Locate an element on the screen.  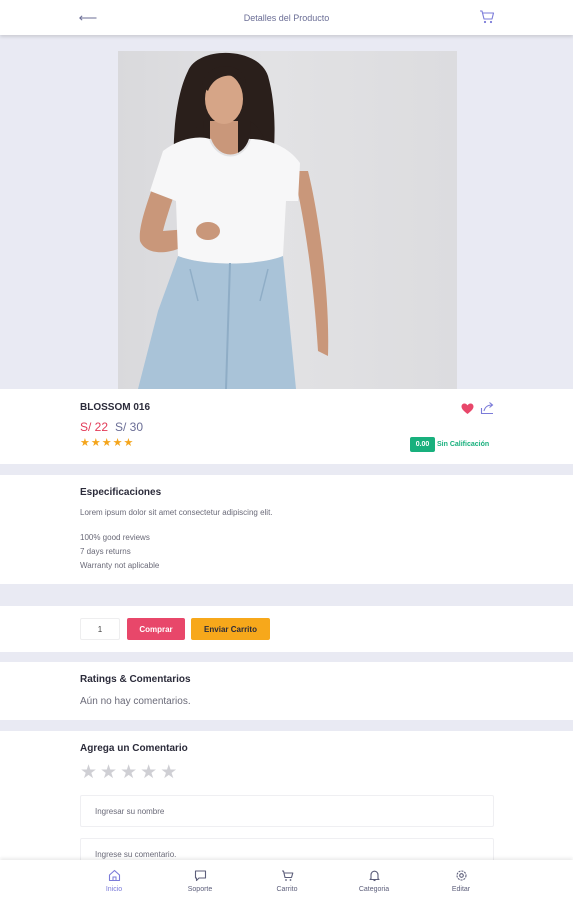
current-price: S/ 22 is located at coordinates (94, 427).